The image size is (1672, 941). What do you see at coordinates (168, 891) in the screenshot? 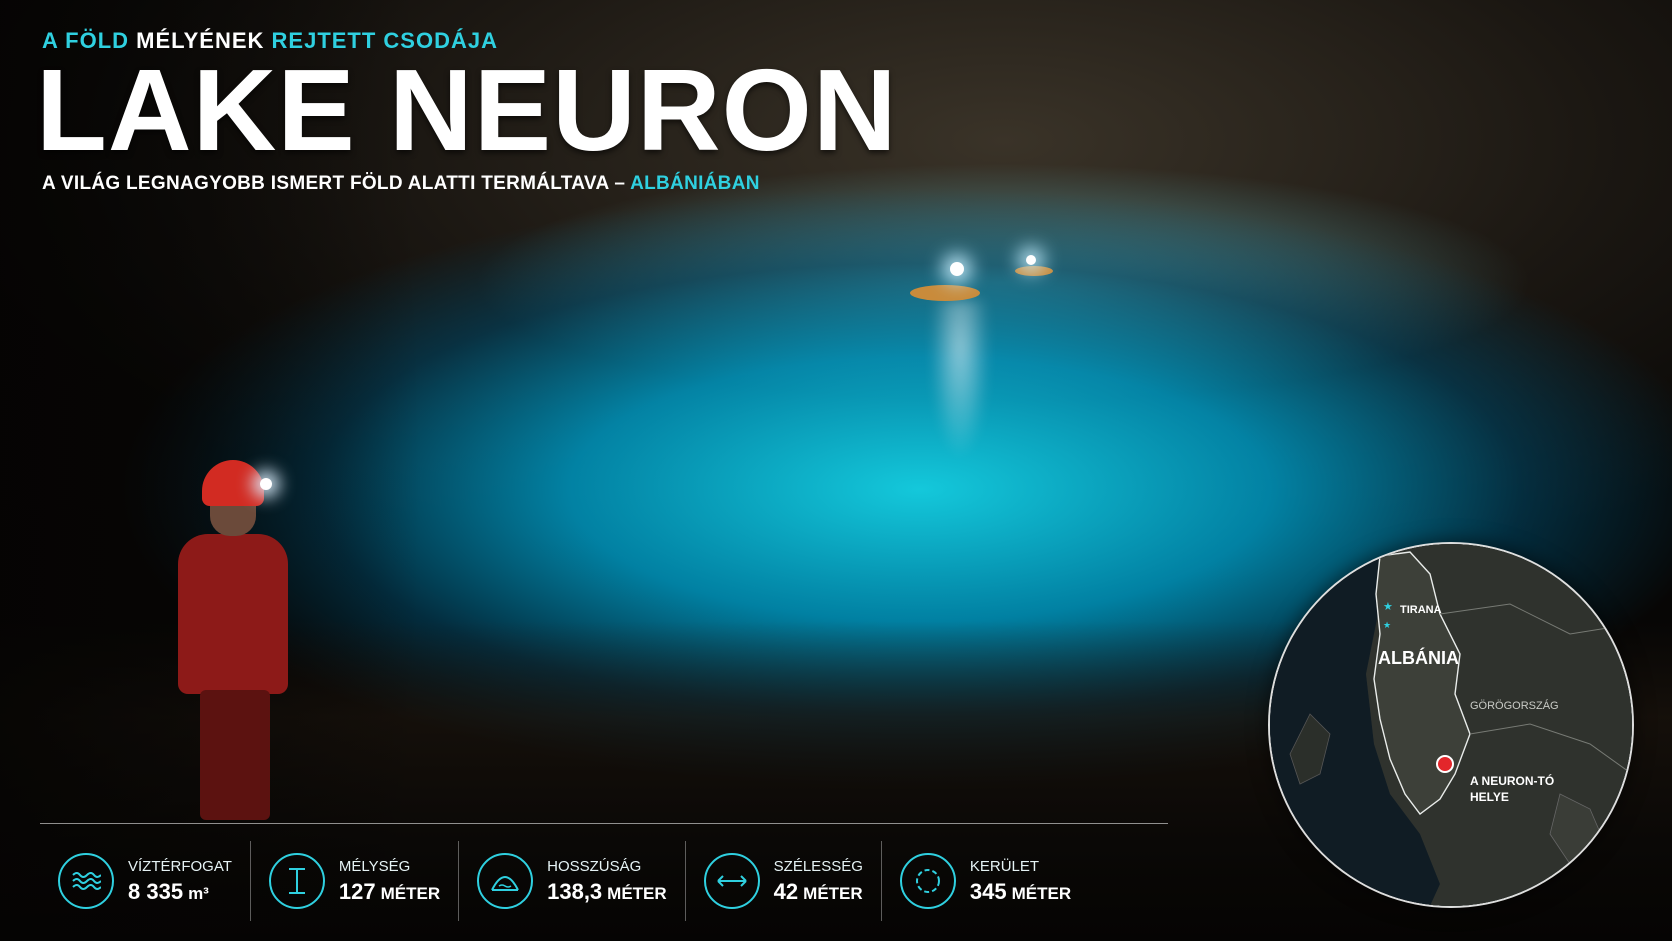
I see `stat-value: 8 335 m³` at bounding box center [168, 891].